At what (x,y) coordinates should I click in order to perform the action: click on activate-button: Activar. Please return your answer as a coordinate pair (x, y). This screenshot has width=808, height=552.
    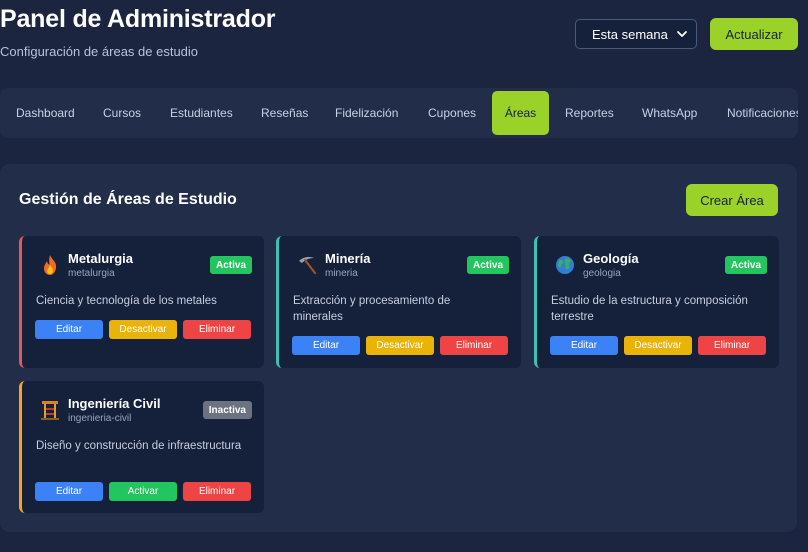
    Looking at the image, I should click on (143, 491).